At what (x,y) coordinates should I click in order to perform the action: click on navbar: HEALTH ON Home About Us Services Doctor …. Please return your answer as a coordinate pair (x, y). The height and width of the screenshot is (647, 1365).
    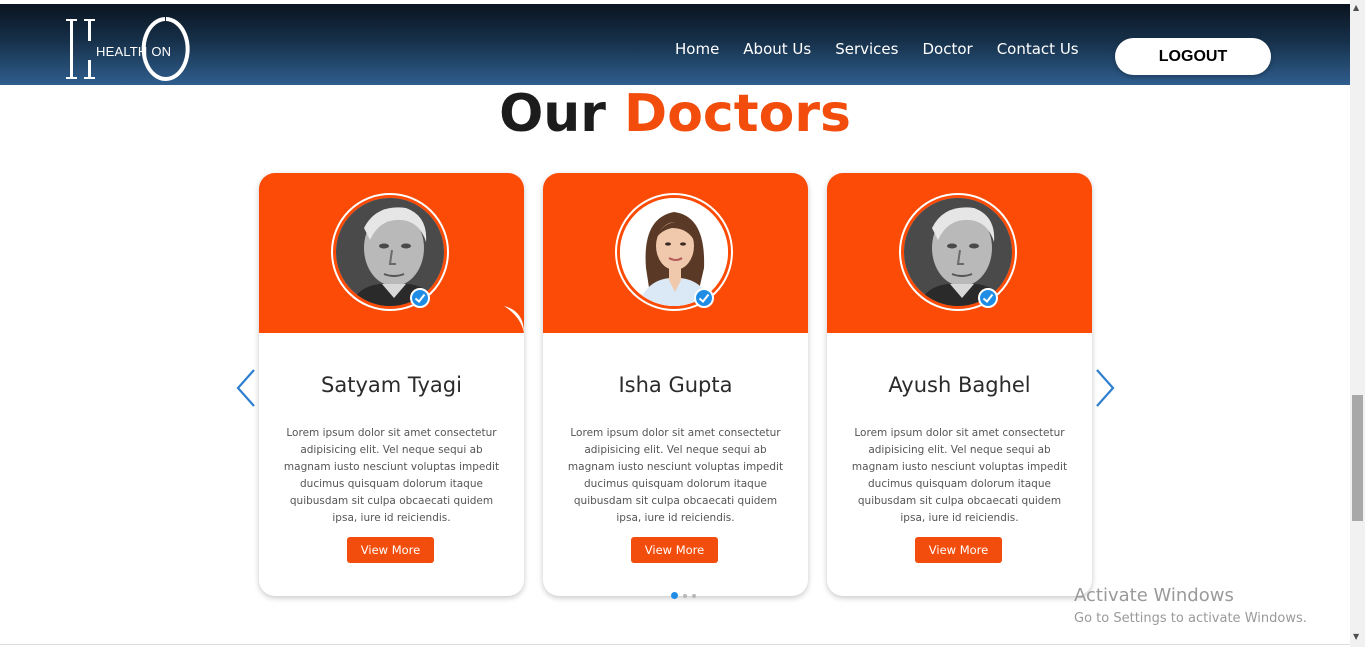
    Looking at the image, I should click on (675, 44).